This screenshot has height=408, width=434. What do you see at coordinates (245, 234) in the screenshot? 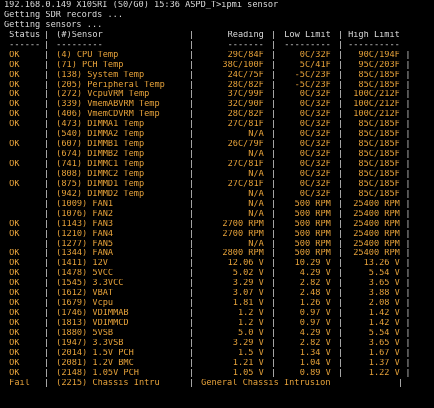
I see `sensor-reading: 2700 RPM` at bounding box center [245, 234].